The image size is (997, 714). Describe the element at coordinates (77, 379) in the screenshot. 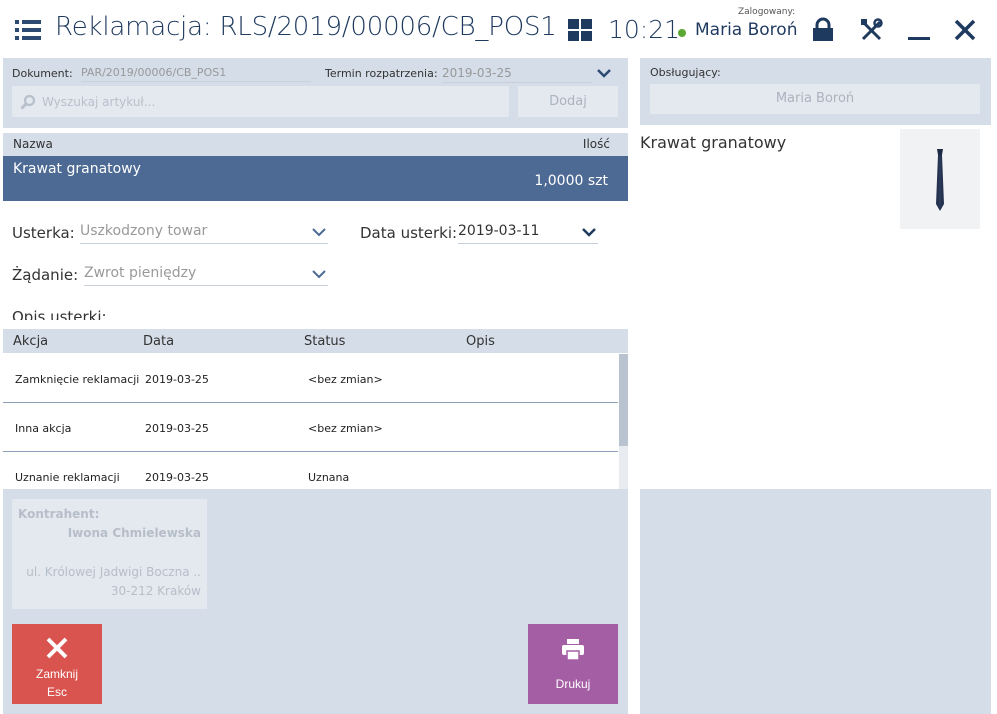

I see `action-name: Zamknięcie reklamacji` at that location.